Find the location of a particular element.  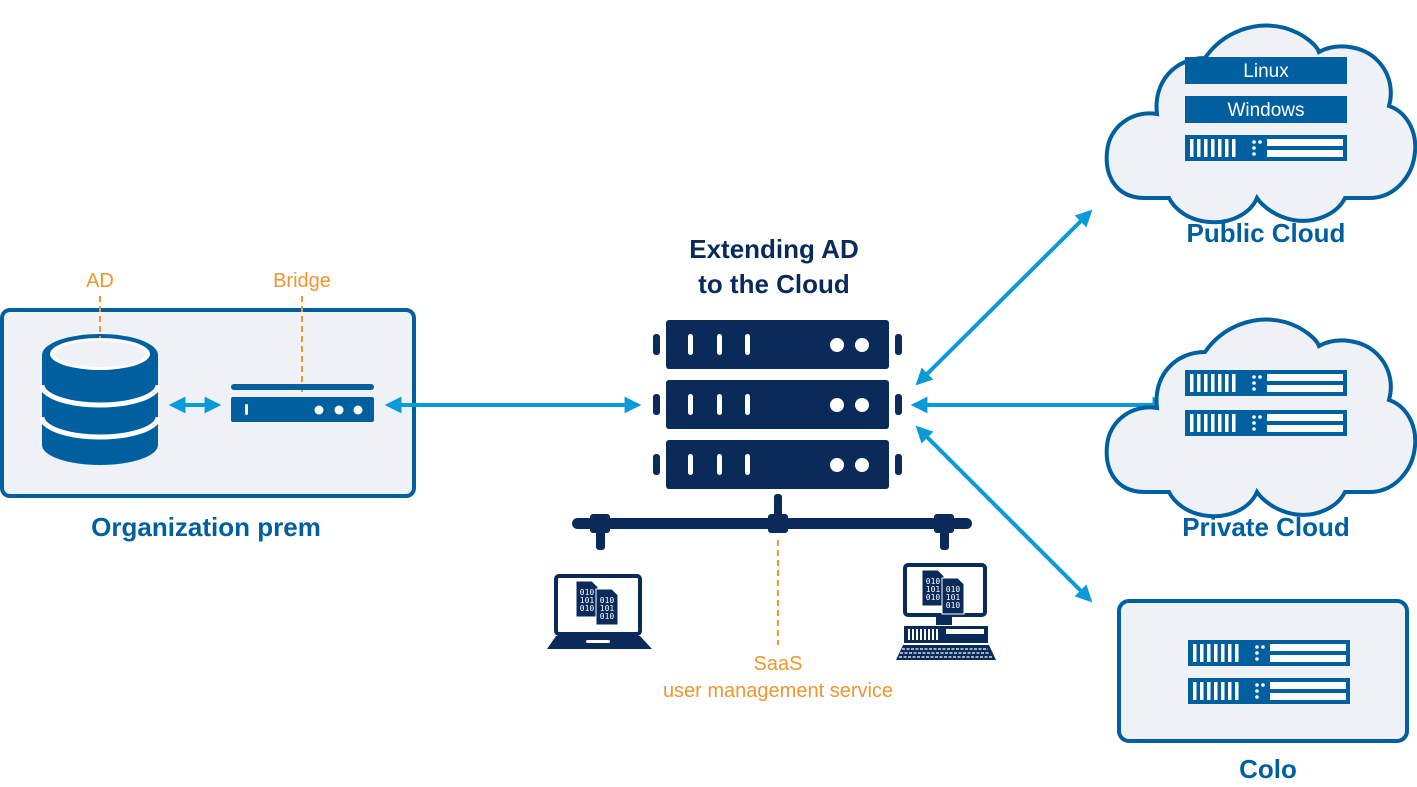

laptop-icon: 010101010010101010 is located at coordinates (599, 611).